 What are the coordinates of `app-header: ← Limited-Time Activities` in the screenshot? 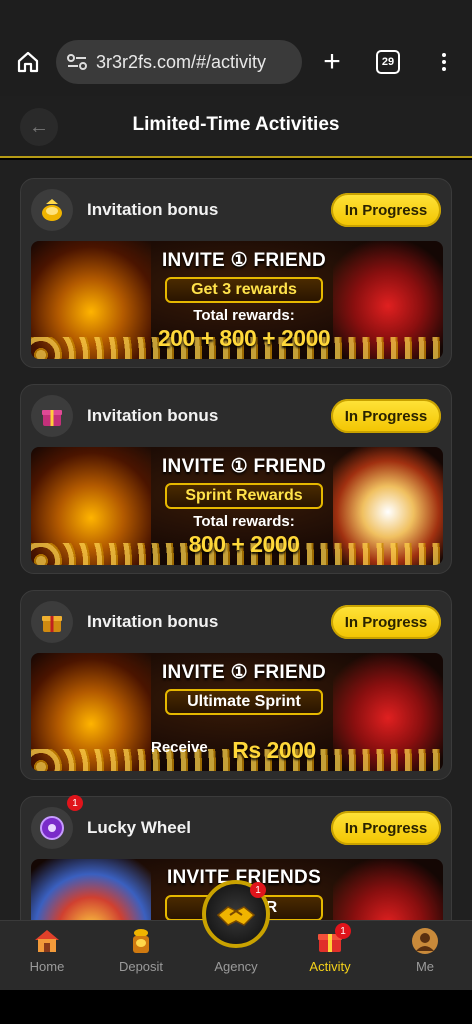 It's located at (236, 127).